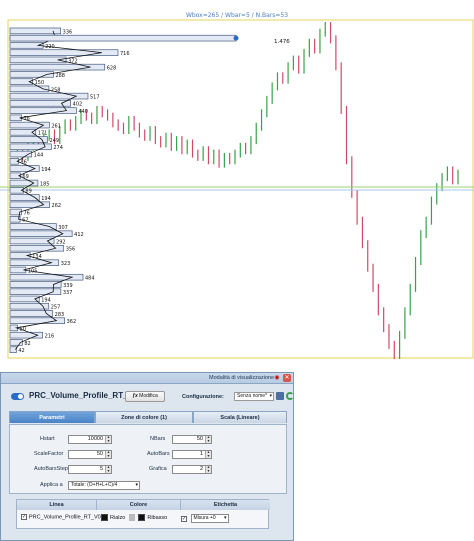 Image resolution: width=474 pixels, height=541 pixels. I want to click on profile-bar-label: 323, so click(66, 264).